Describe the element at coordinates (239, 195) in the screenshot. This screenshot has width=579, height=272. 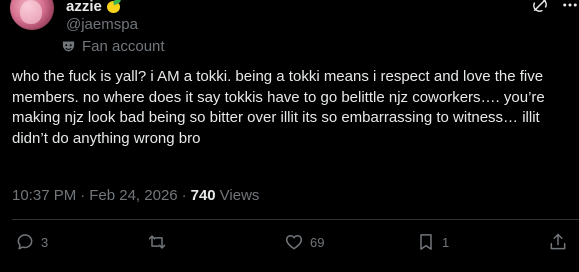
I see `views-label: Views` at that location.